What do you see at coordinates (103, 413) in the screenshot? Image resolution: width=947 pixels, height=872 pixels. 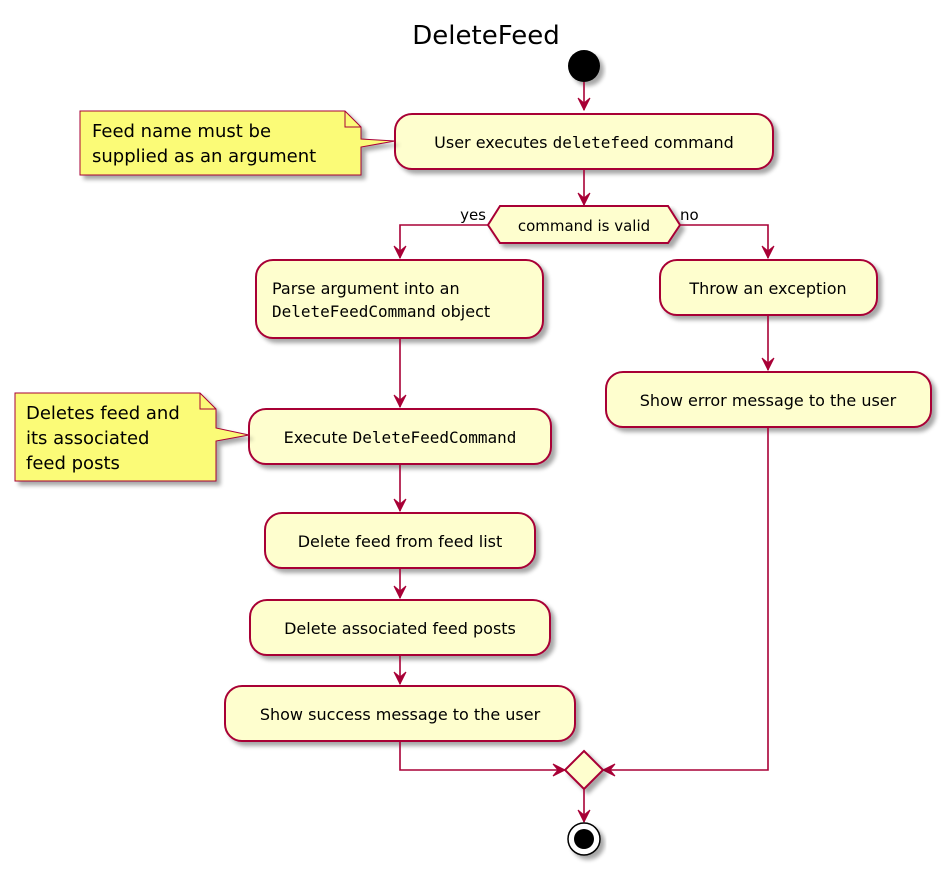 I see `note-deletes-line-1: Deletes feed and` at bounding box center [103, 413].